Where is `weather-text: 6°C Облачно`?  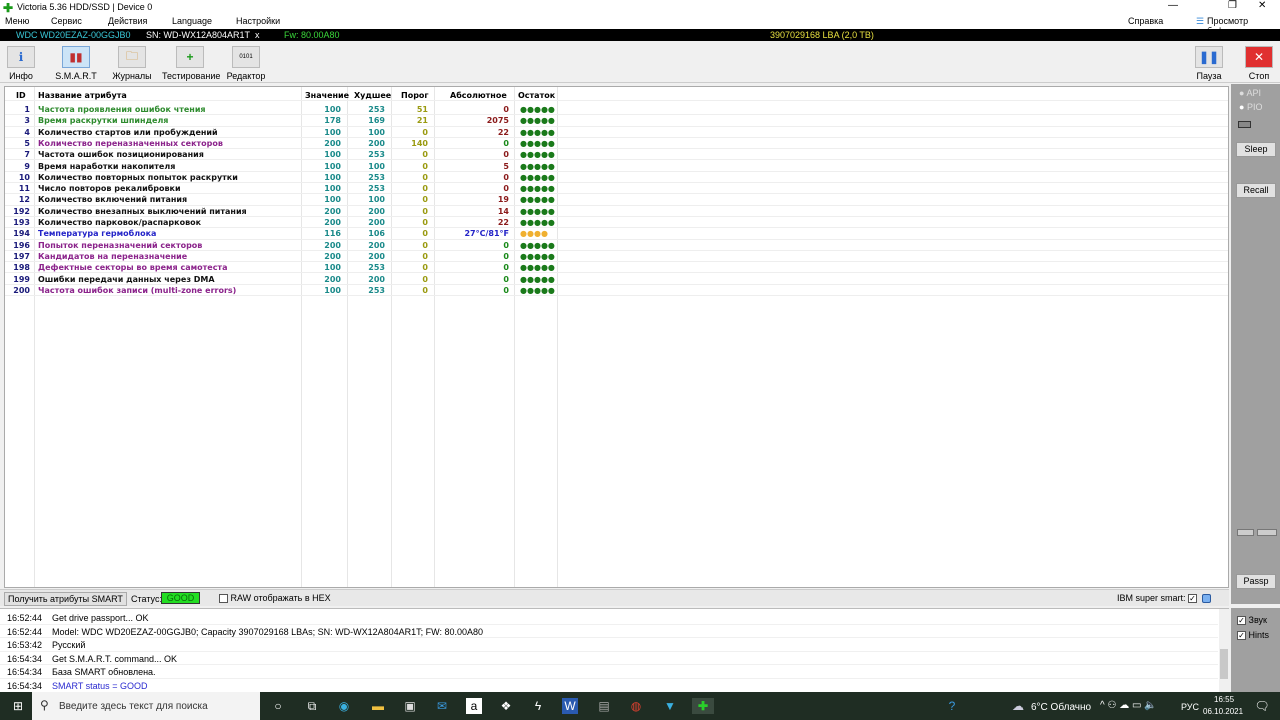 weather-text: 6°C Облачно is located at coordinates (1061, 707).